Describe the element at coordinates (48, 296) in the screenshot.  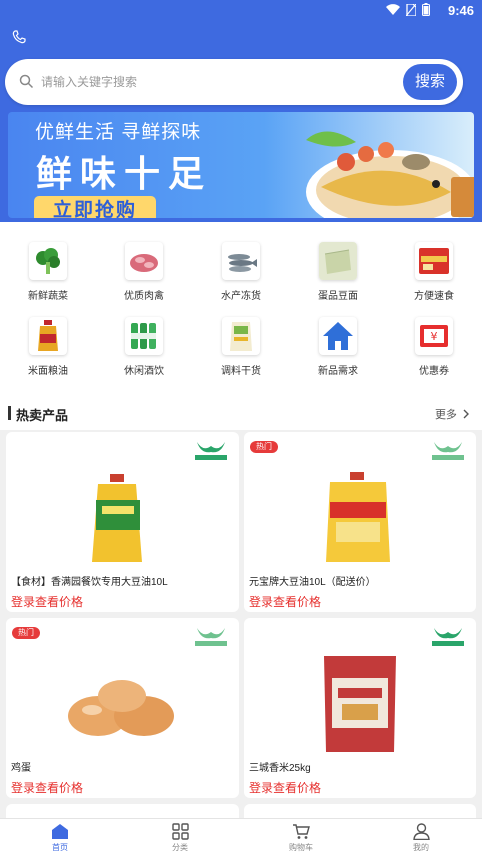
I see `category-label: 新鲜蔬菜` at that location.